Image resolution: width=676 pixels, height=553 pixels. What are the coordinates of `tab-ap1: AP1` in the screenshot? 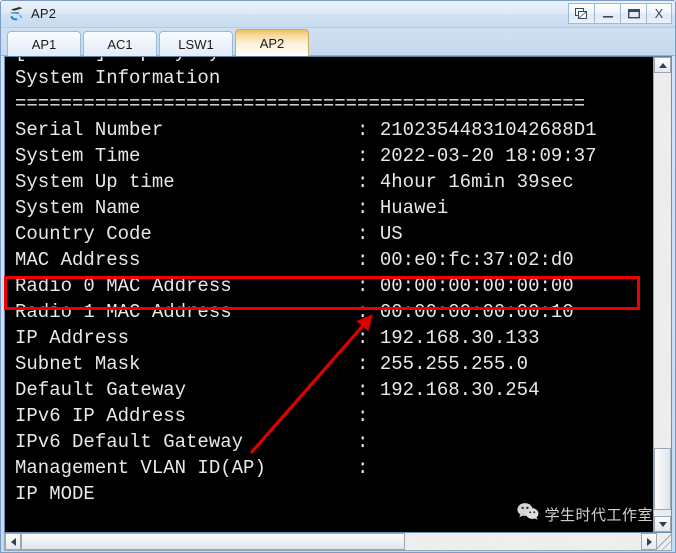 It's located at (44, 43).